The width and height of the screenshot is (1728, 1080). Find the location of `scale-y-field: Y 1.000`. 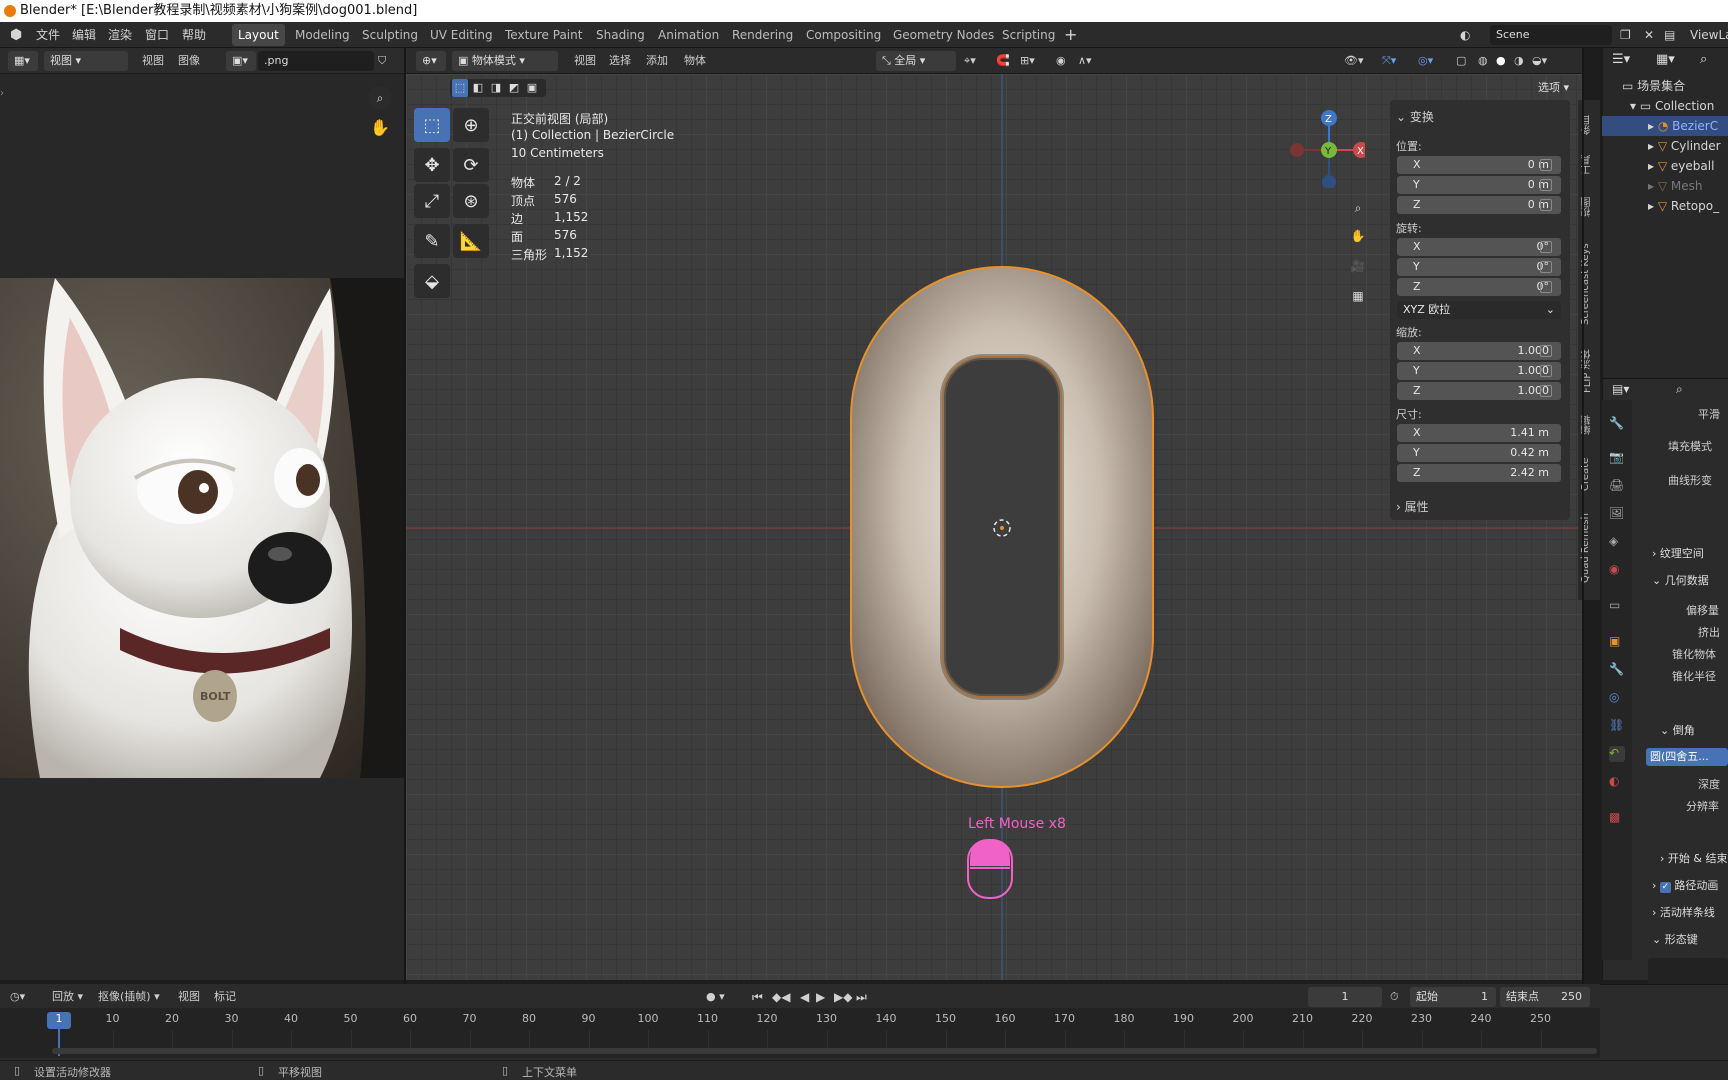

scale-y-field: Y 1.000 is located at coordinates (1479, 371).